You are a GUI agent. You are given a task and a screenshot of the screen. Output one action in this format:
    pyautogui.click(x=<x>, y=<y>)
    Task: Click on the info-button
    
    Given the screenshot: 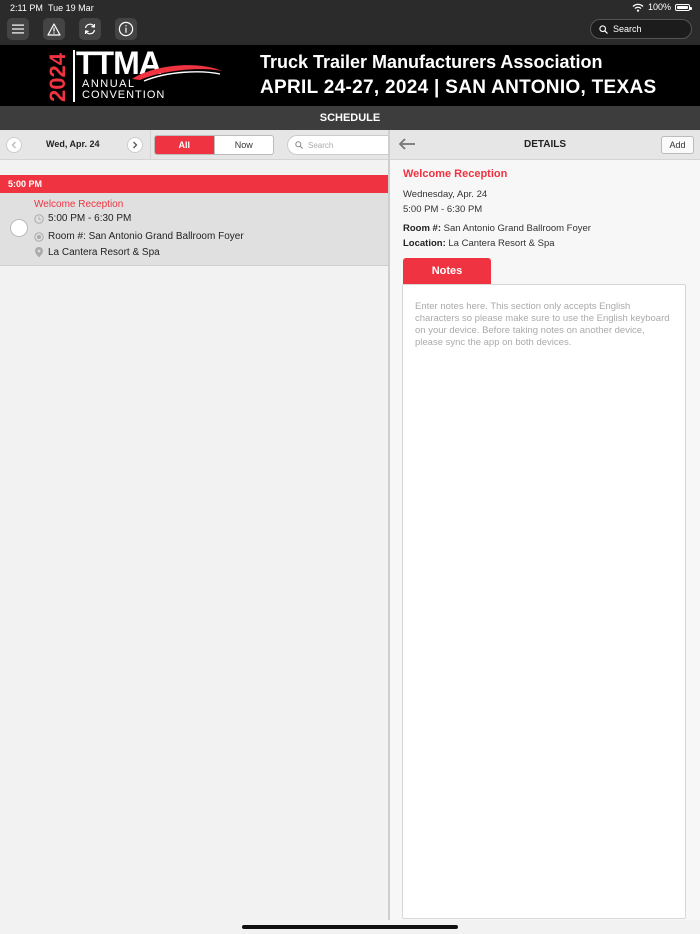 What is the action you would take?
    pyautogui.click(x=126, y=29)
    